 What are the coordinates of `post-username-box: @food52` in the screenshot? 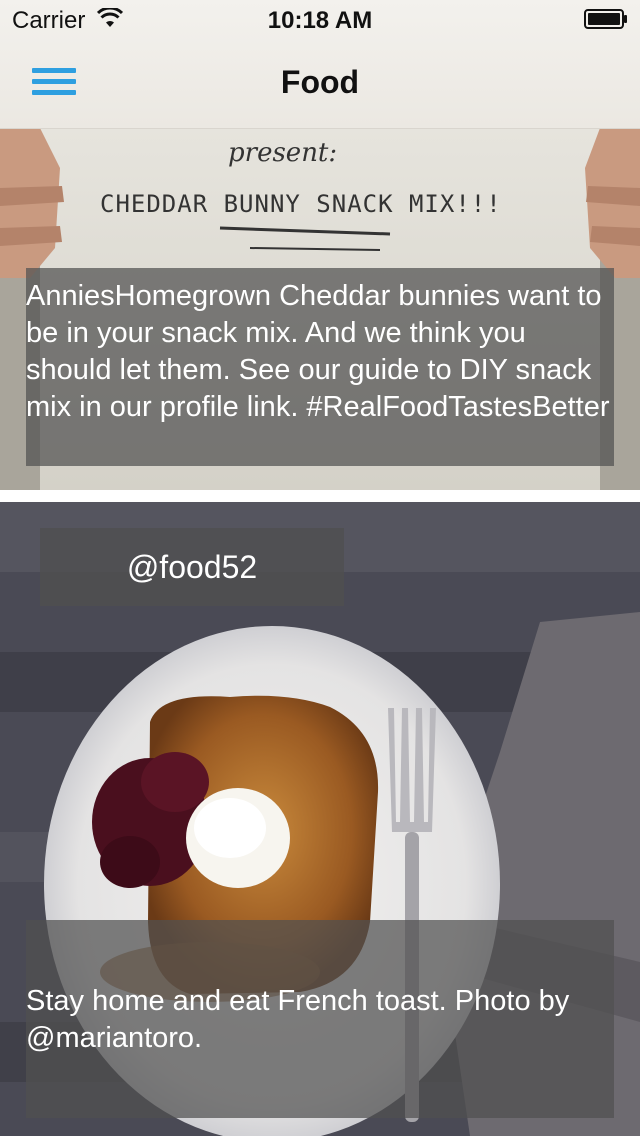 It's located at (192, 567).